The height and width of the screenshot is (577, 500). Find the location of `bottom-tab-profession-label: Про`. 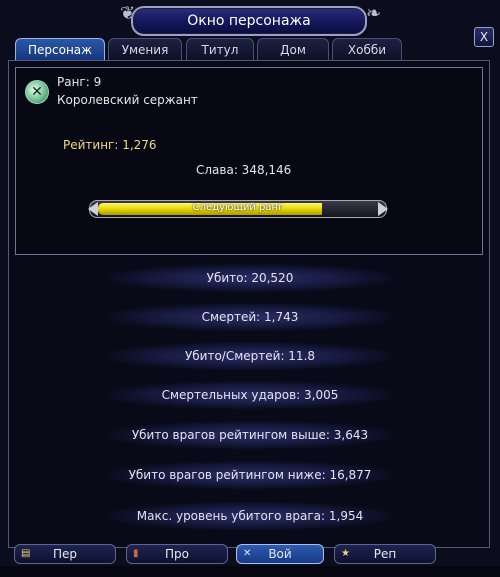

bottom-tab-profession-label: Про is located at coordinates (177, 554).